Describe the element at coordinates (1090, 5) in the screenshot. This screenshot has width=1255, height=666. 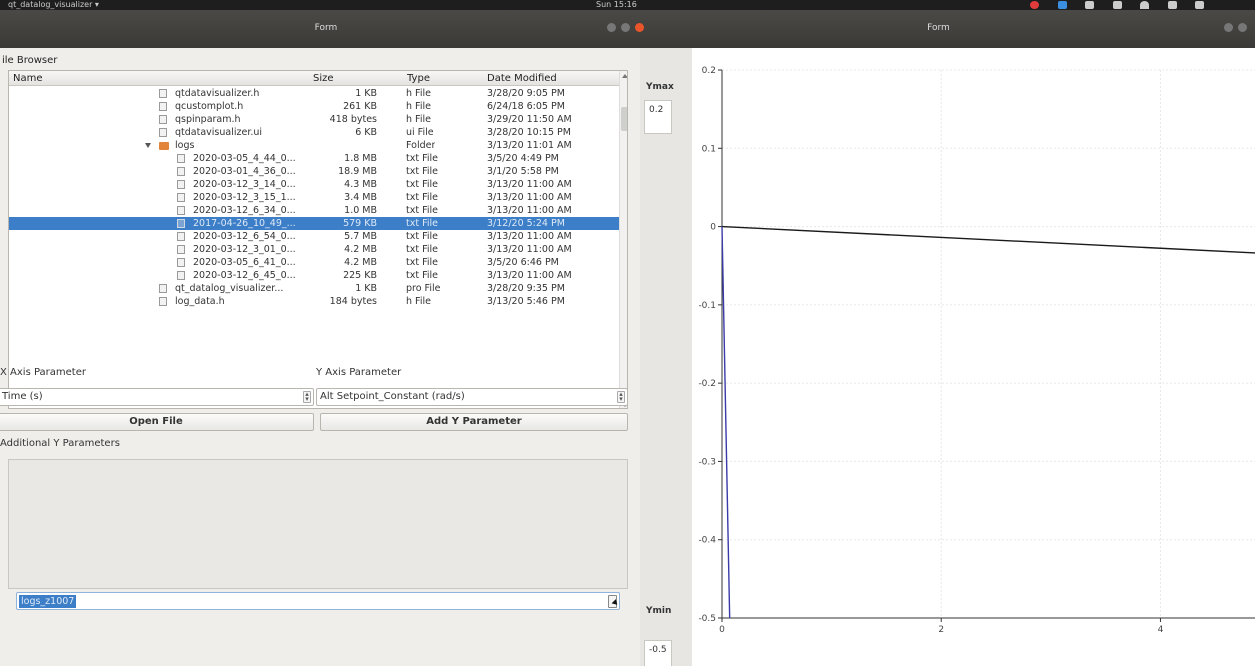
I see `gamepad-icon` at that location.